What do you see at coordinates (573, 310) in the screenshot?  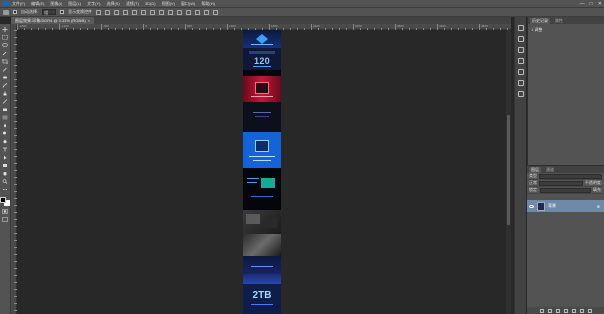 I see `new-group-icon` at bounding box center [573, 310].